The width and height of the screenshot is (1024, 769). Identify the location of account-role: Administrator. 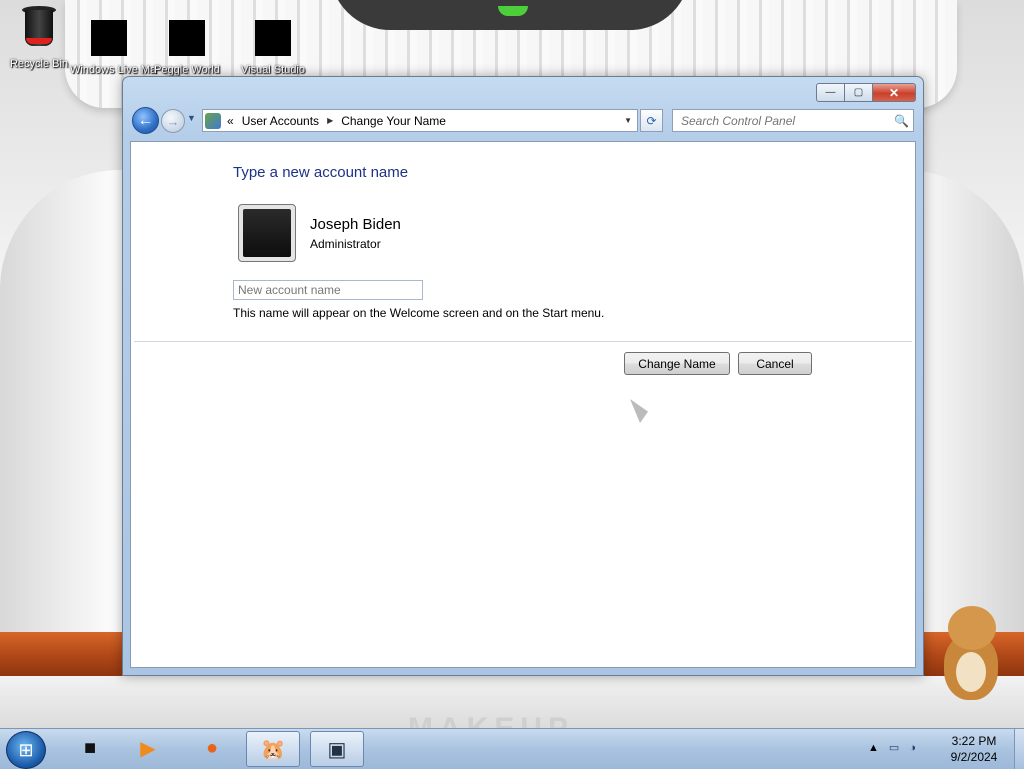
(345, 244).